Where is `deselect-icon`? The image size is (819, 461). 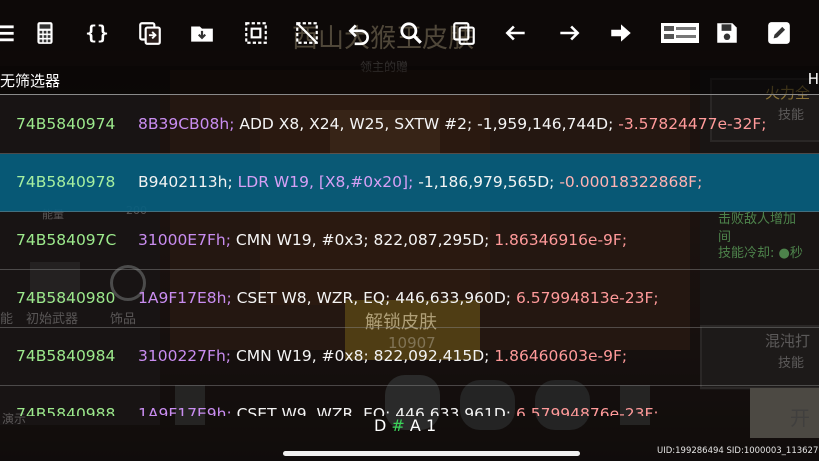
deselect-icon is located at coordinates (307, 33).